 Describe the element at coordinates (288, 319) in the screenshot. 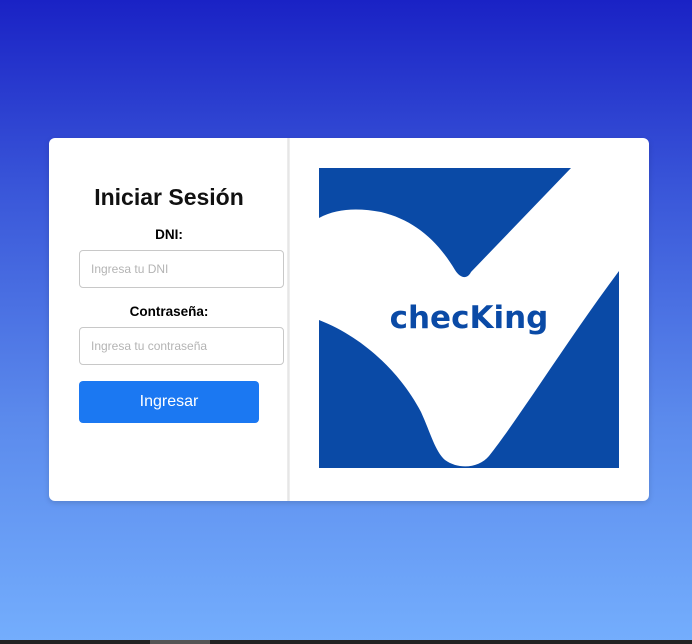

I see `panel-divider` at that location.